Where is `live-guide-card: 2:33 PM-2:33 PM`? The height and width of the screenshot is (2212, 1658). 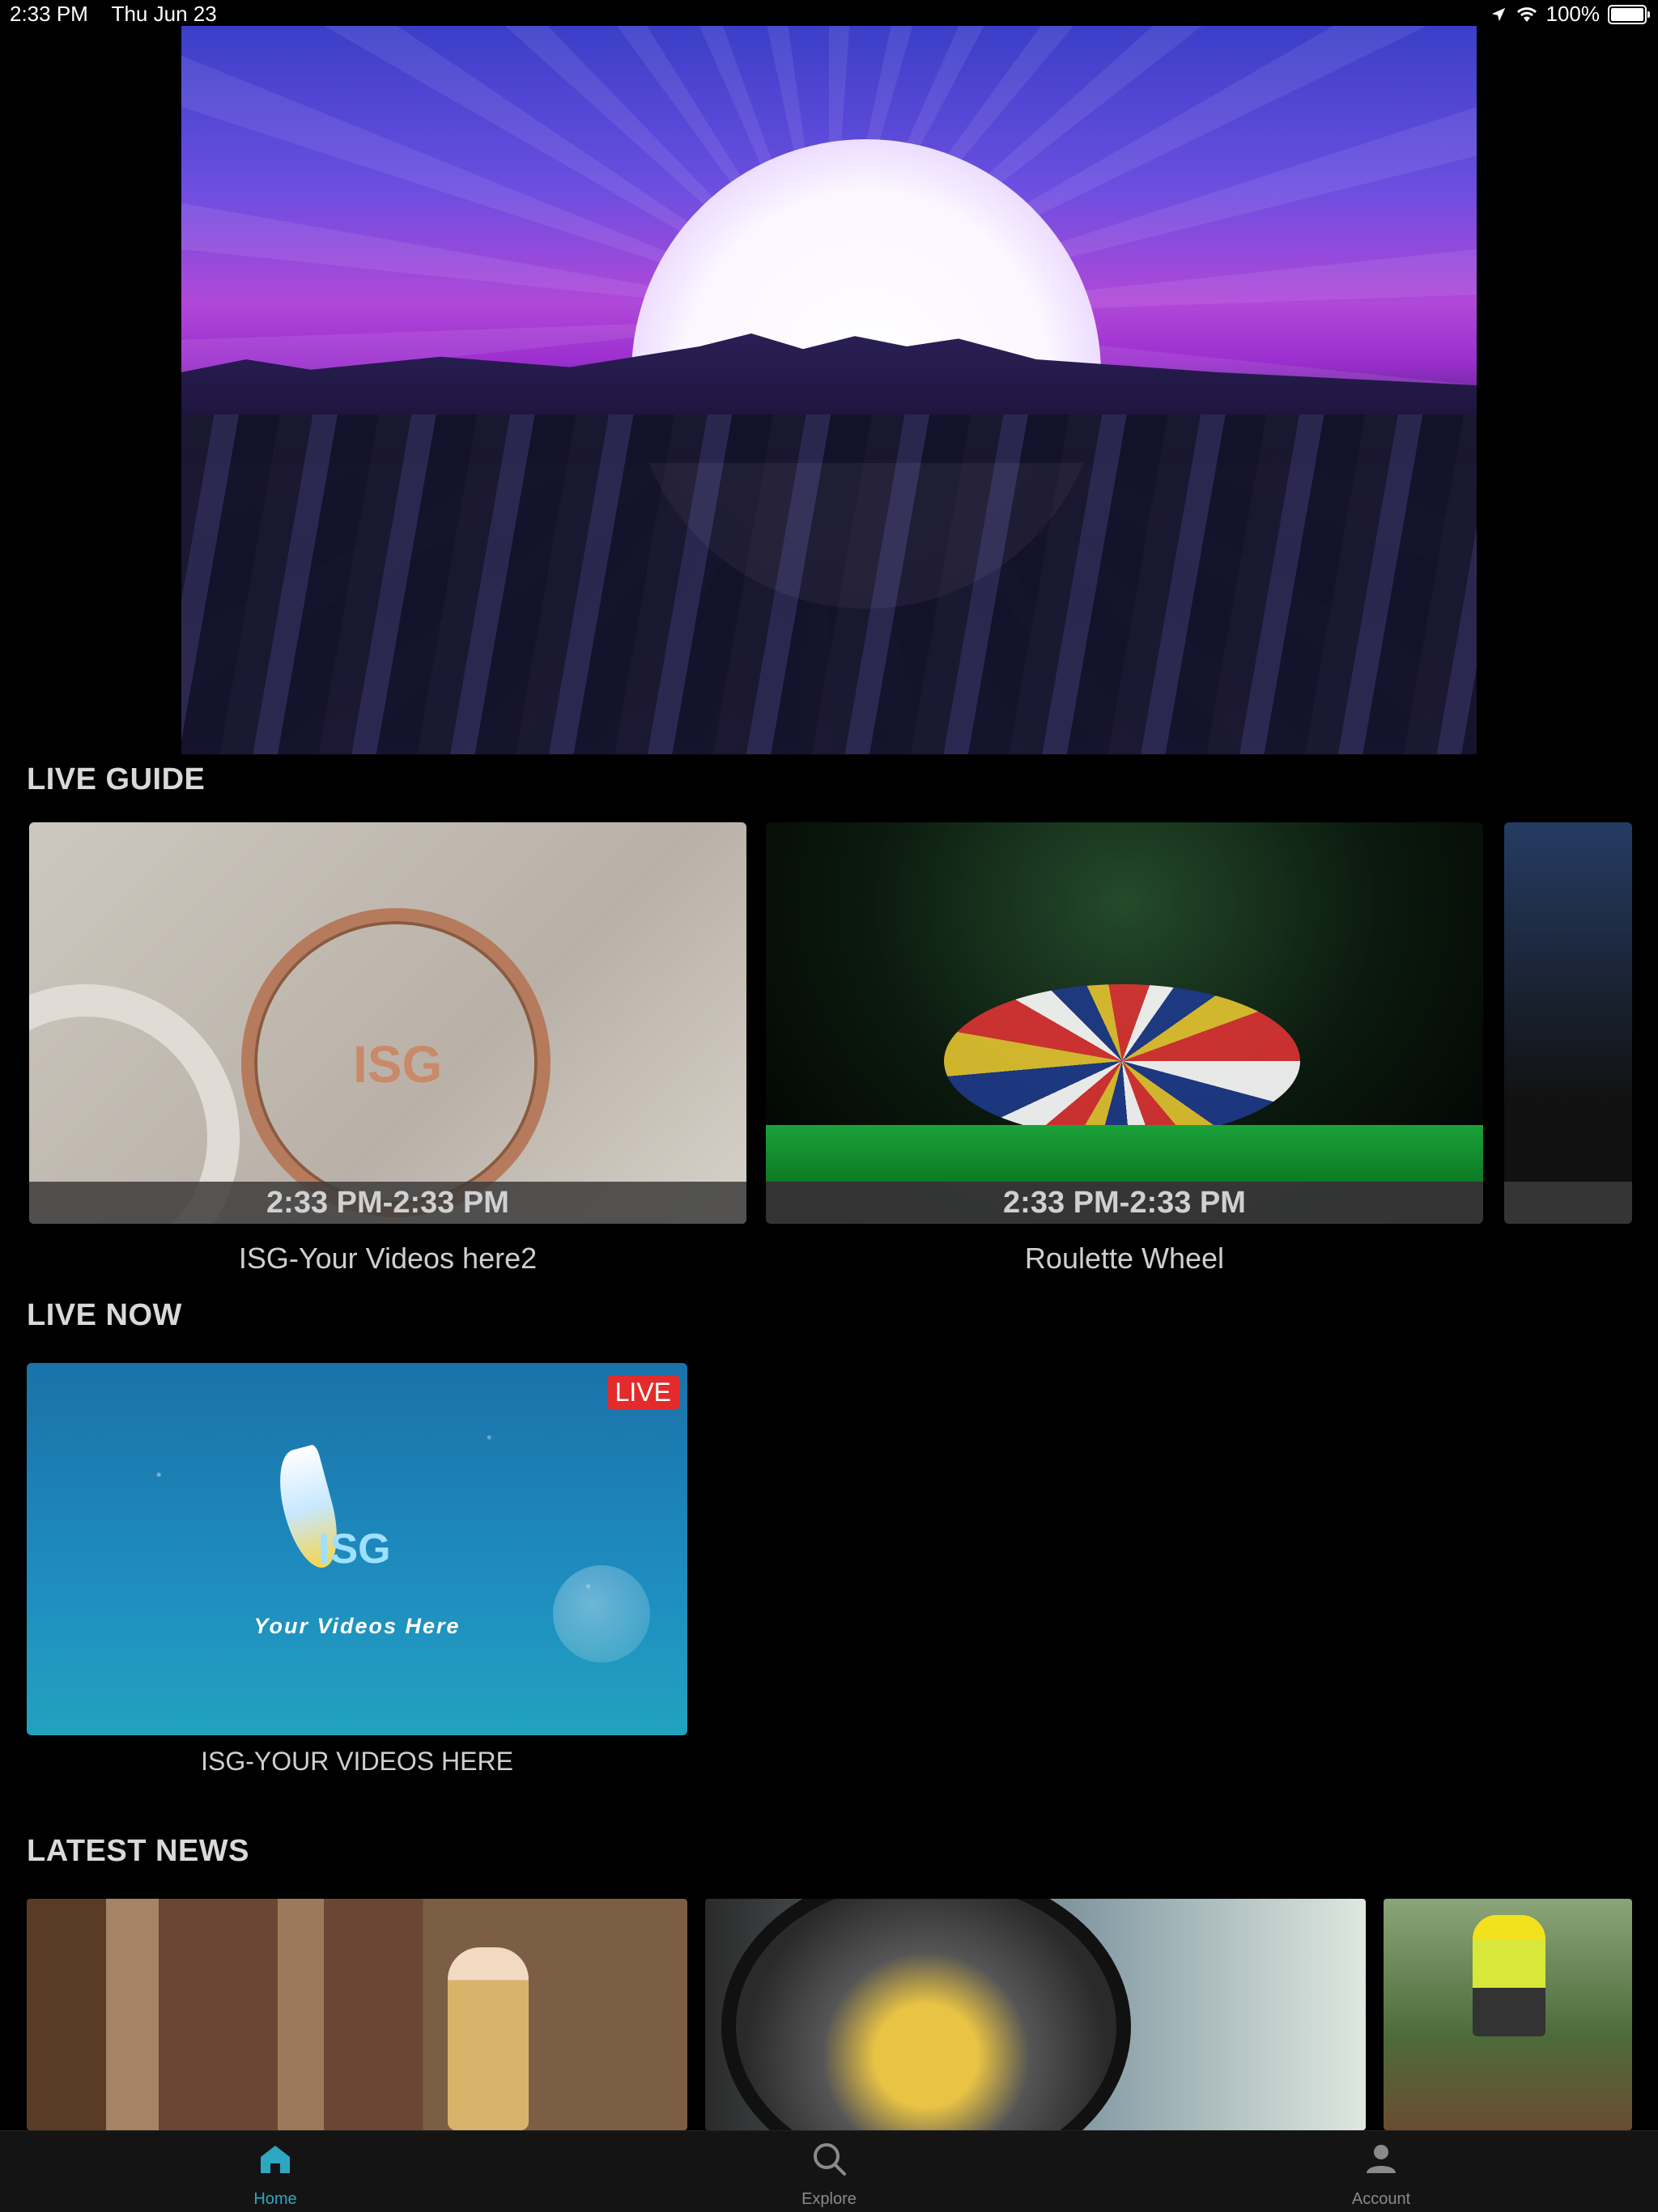
live-guide-card: 2:33 PM-2:33 PM is located at coordinates (1124, 1023).